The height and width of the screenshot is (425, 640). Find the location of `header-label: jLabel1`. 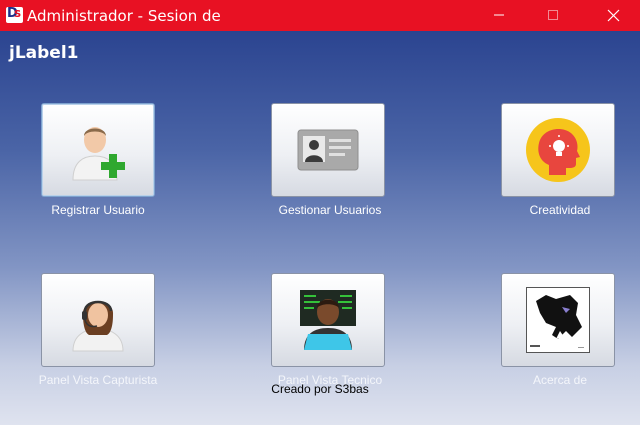

header-label: jLabel1 is located at coordinates (44, 53).